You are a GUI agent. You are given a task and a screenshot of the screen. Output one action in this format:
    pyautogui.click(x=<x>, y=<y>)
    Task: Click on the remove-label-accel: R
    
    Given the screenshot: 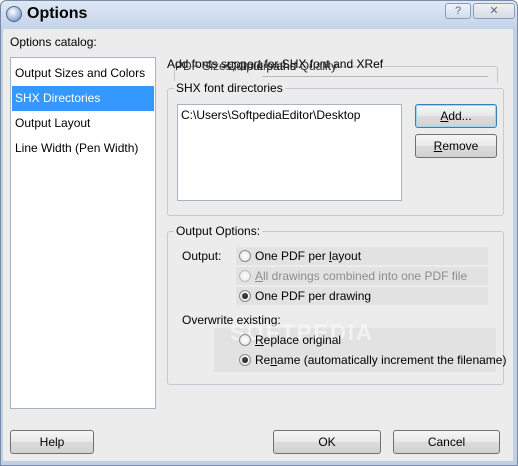 What is the action you would take?
    pyautogui.click(x=438, y=146)
    